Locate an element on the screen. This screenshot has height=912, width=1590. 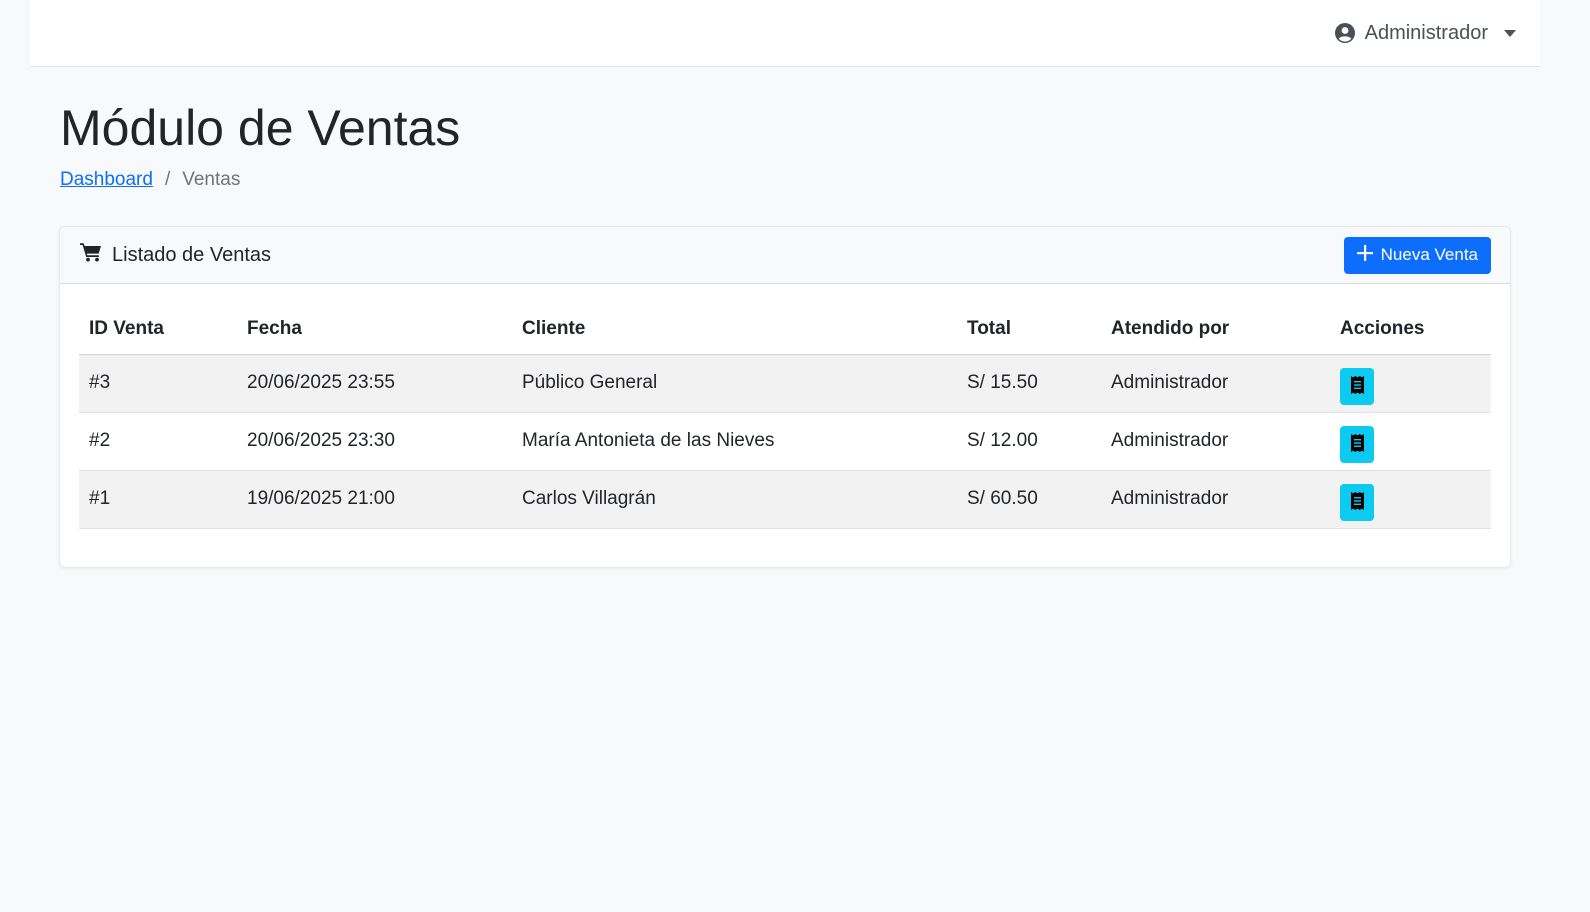
cell-fecha: 19/06/2025 21:00 is located at coordinates (374, 499).